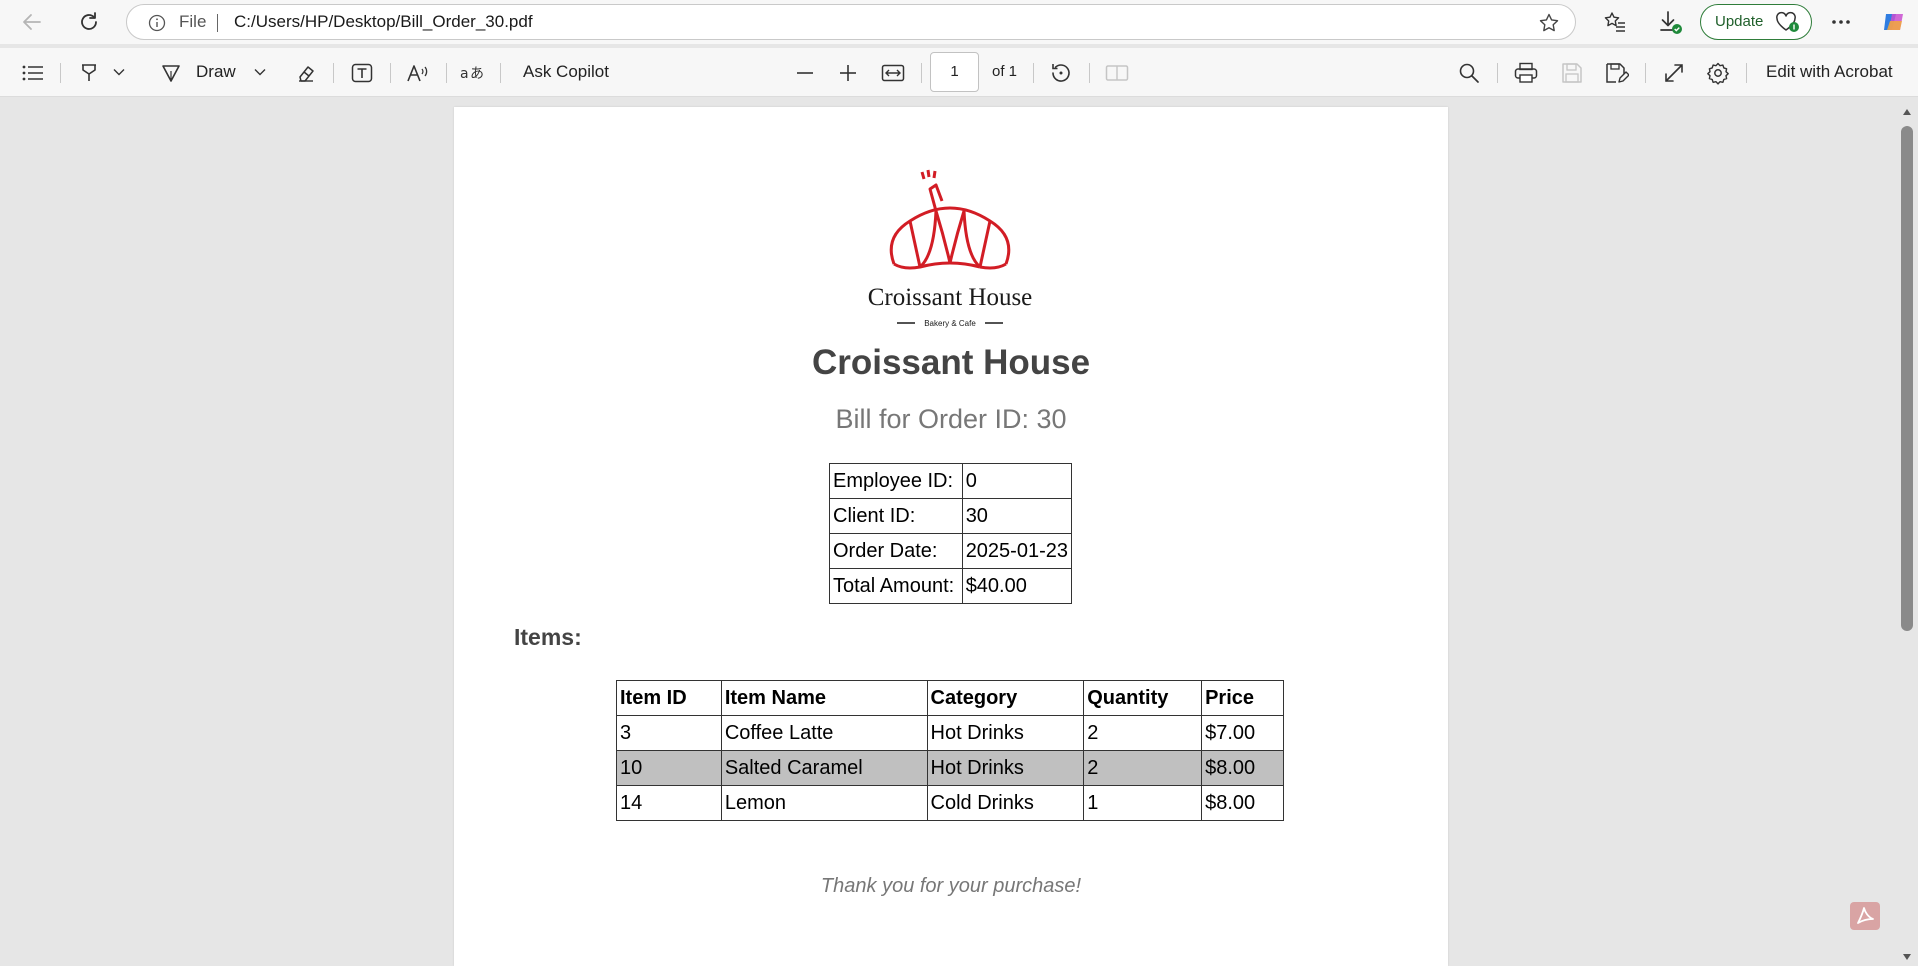 The width and height of the screenshot is (1918, 966). What do you see at coordinates (1469, 73) in the screenshot?
I see `search-icon` at bounding box center [1469, 73].